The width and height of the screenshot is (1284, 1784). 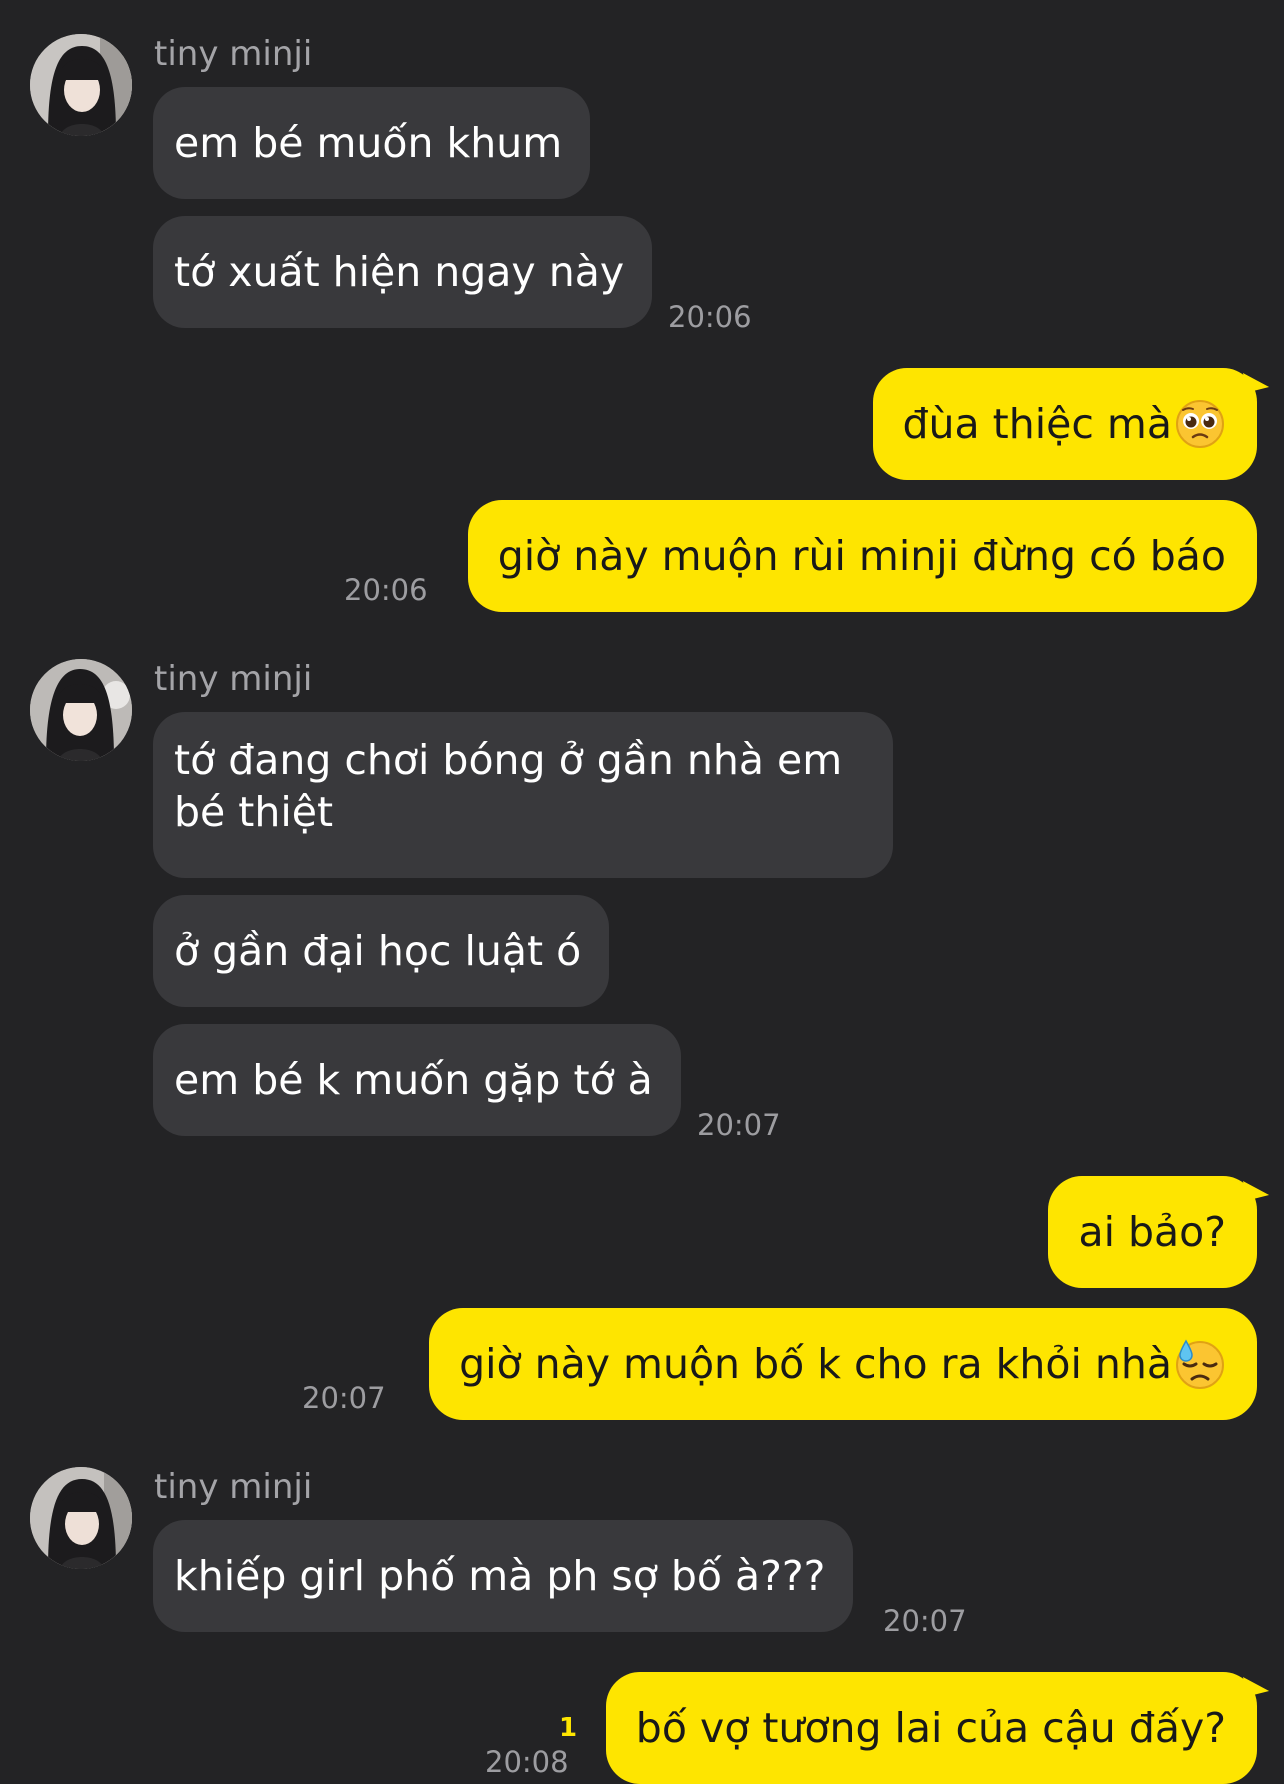 What do you see at coordinates (417, 1080) in the screenshot?
I see `incoming-message-bubble: em bé k muốn gặp tớ à` at bounding box center [417, 1080].